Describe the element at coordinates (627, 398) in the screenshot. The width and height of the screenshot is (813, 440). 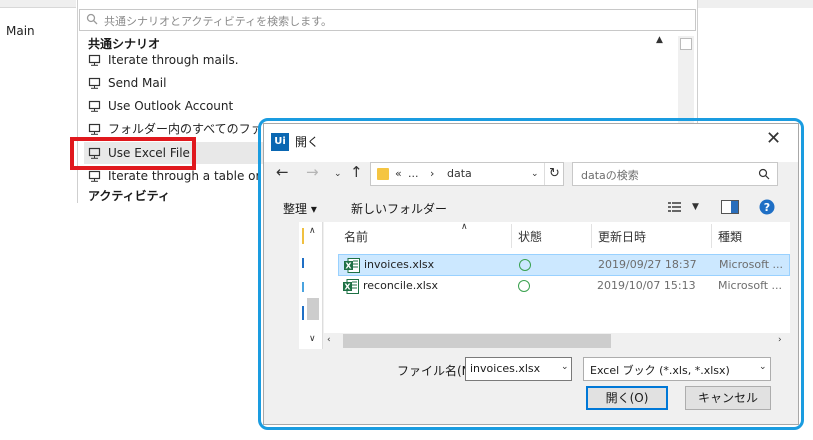
I see `open-button: 開く(O)` at that location.